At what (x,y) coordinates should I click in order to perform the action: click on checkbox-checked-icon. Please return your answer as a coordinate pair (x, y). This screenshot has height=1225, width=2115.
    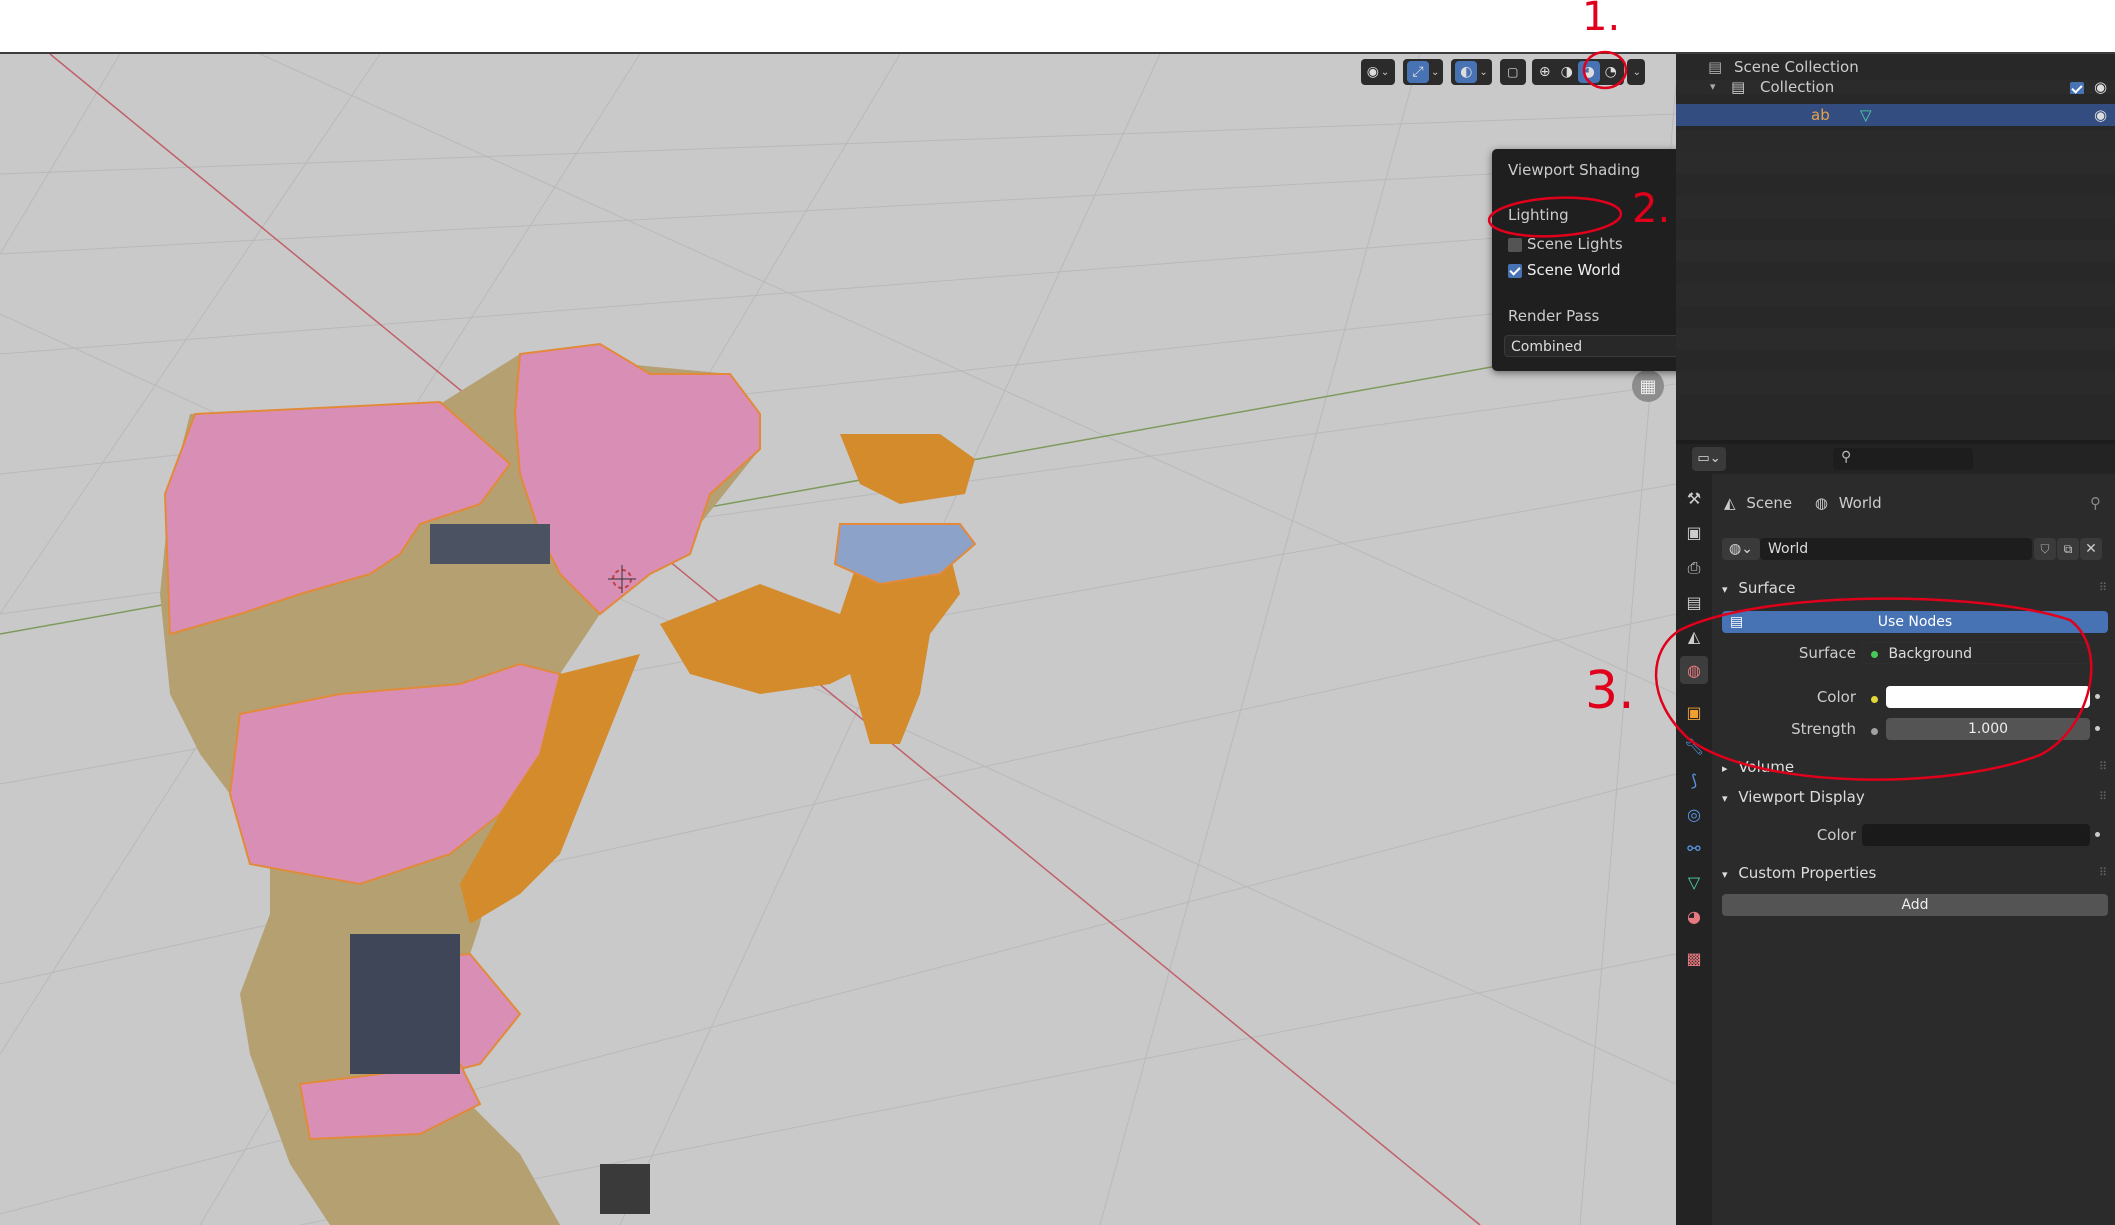
    Looking at the image, I should click on (1515, 270).